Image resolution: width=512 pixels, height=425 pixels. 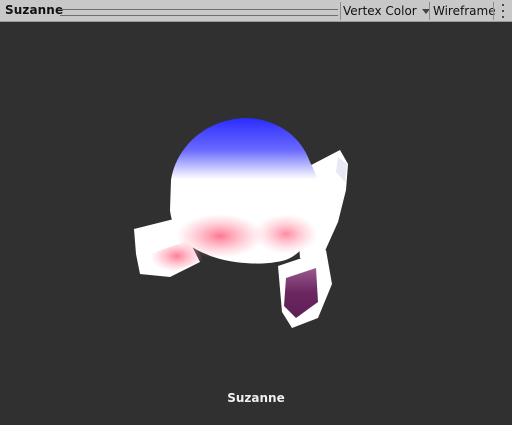 What do you see at coordinates (286, 234) in the screenshot?
I see `cheek-right-shading` at bounding box center [286, 234].